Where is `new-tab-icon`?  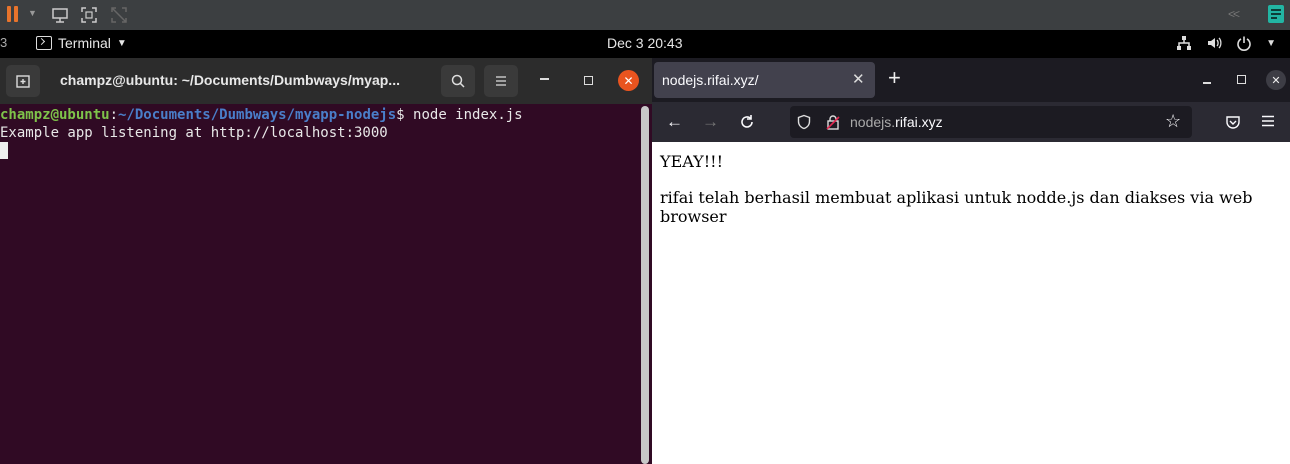 new-tab-icon is located at coordinates (23, 81).